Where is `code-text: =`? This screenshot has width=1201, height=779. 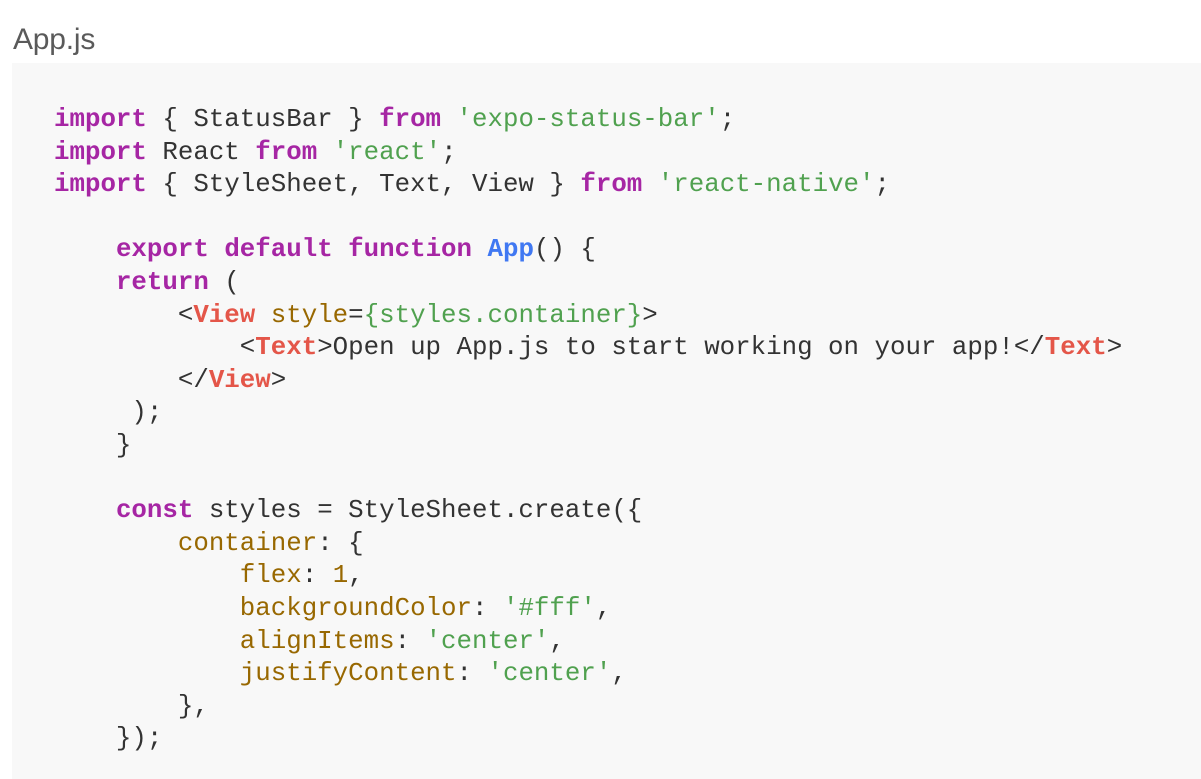 code-text: = is located at coordinates (356, 315).